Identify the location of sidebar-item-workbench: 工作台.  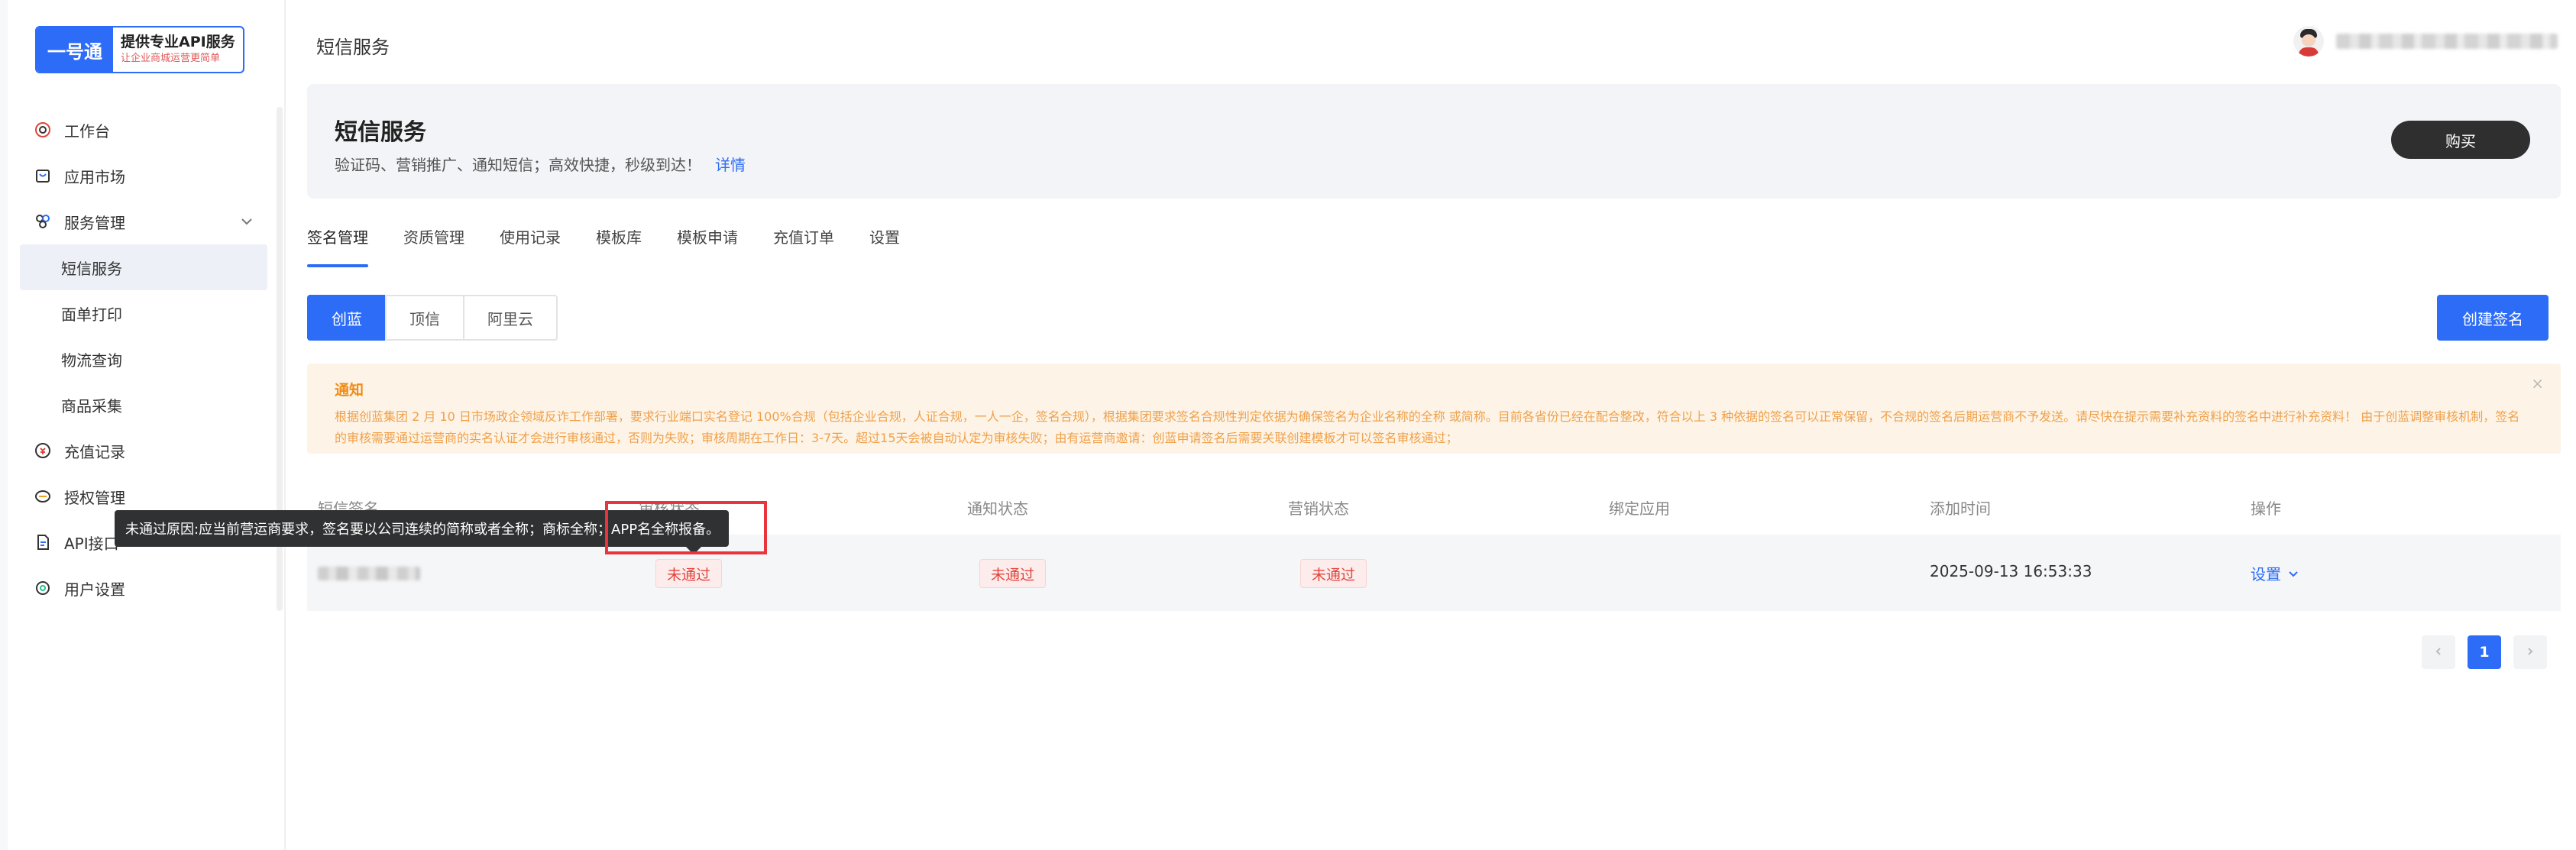
(138, 130).